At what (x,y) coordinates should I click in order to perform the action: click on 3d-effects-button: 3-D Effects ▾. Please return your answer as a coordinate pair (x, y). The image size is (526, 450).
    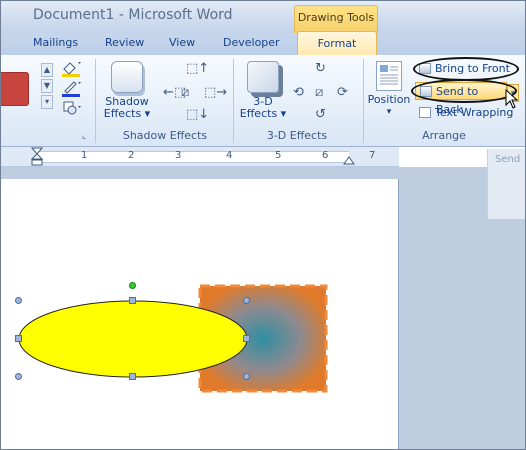
    Looking at the image, I should click on (263, 88).